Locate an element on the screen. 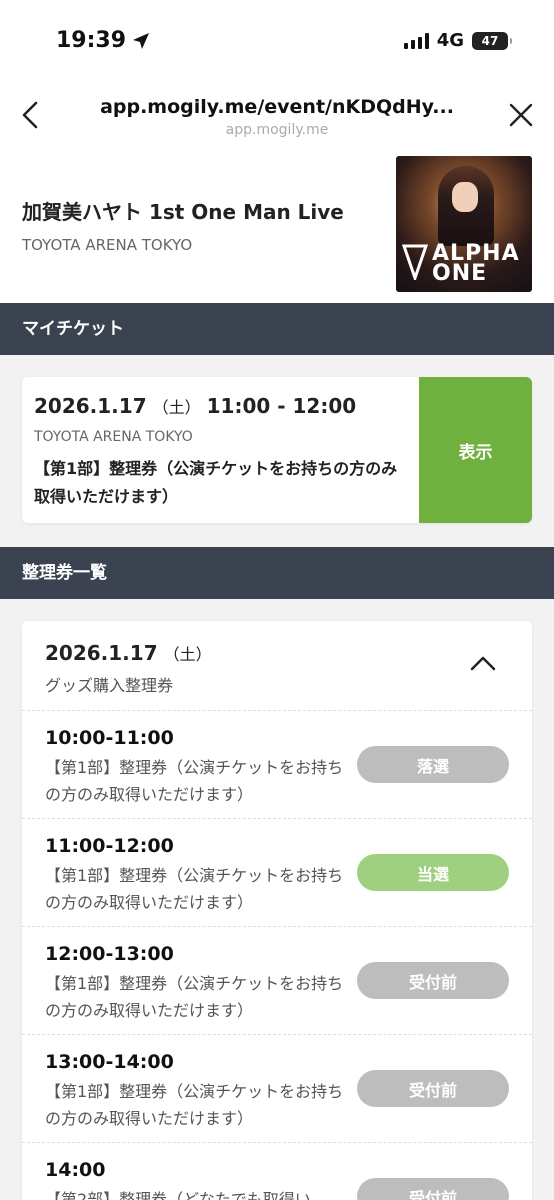  host-text: app.mogily.me is located at coordinates (277, 130).